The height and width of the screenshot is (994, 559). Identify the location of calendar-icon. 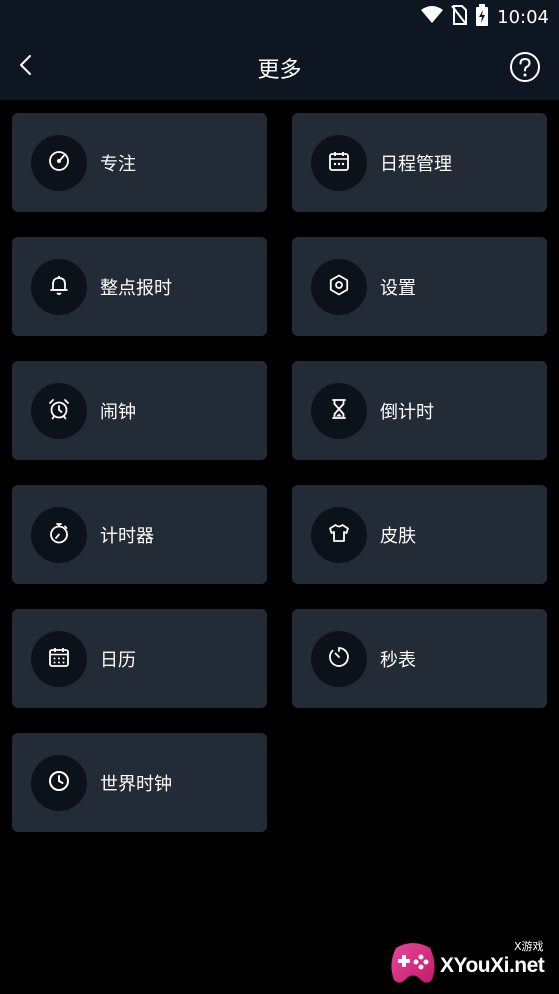
(59, 659).